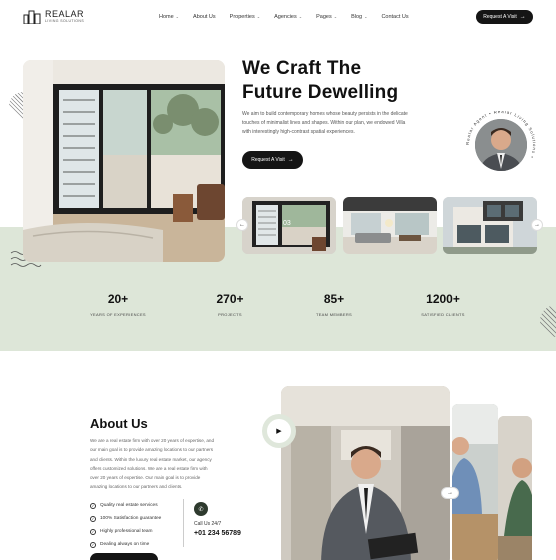  I want to click on stat-years: 20+ YEARS OF EXPERIENCES, so click(118, 304).